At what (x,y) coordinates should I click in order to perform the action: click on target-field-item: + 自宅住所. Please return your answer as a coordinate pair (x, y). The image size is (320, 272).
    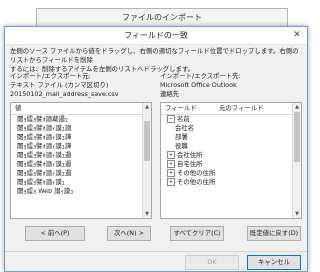
    Looking at the image, I should click on (231, 164).